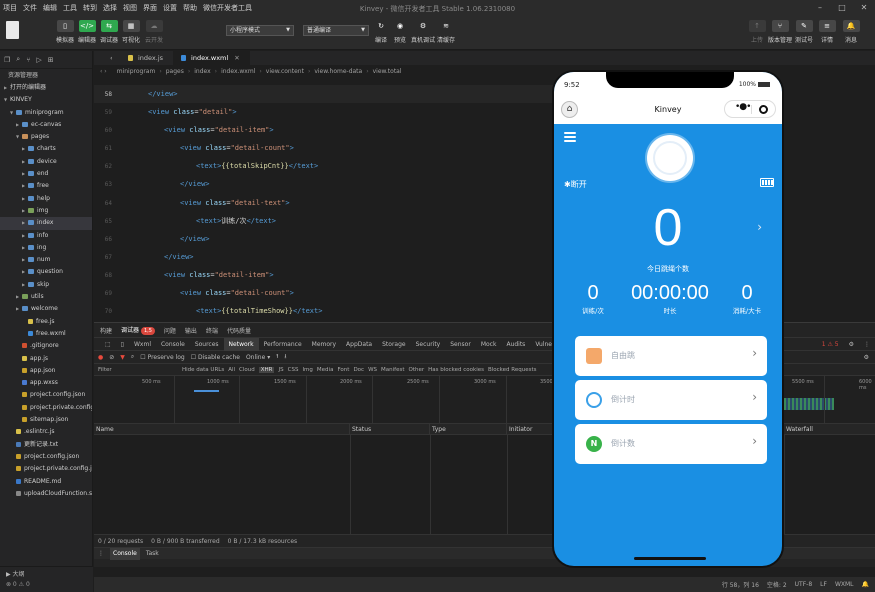  Describe the element at coordinates (46, 100) in the screenshot. I see `project-section: ▼ KINVEY` at that location.